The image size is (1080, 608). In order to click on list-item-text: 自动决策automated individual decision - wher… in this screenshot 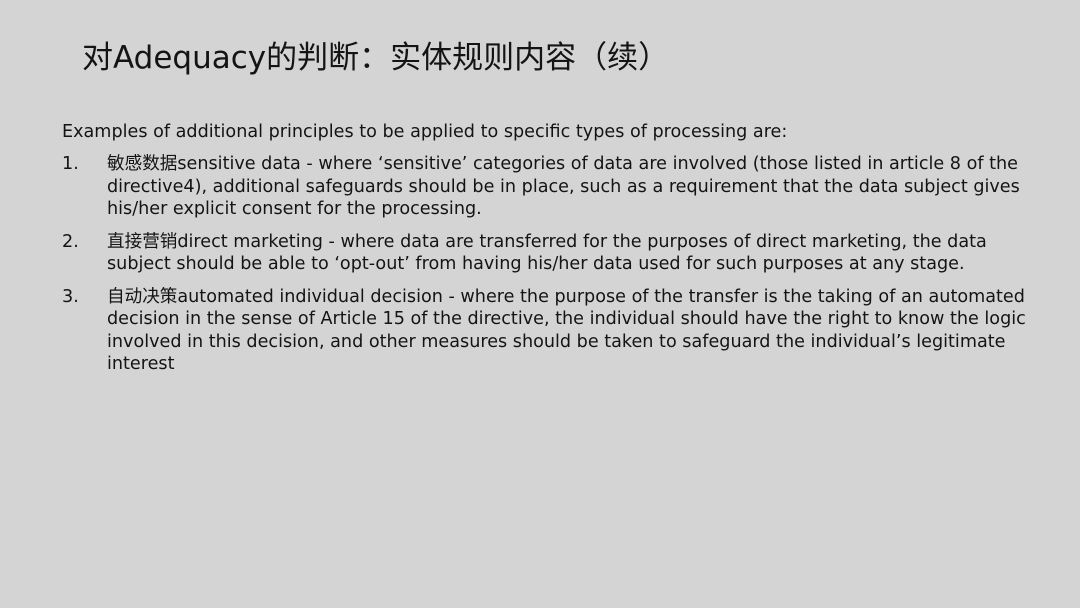, I will do `click(566, 330)`.